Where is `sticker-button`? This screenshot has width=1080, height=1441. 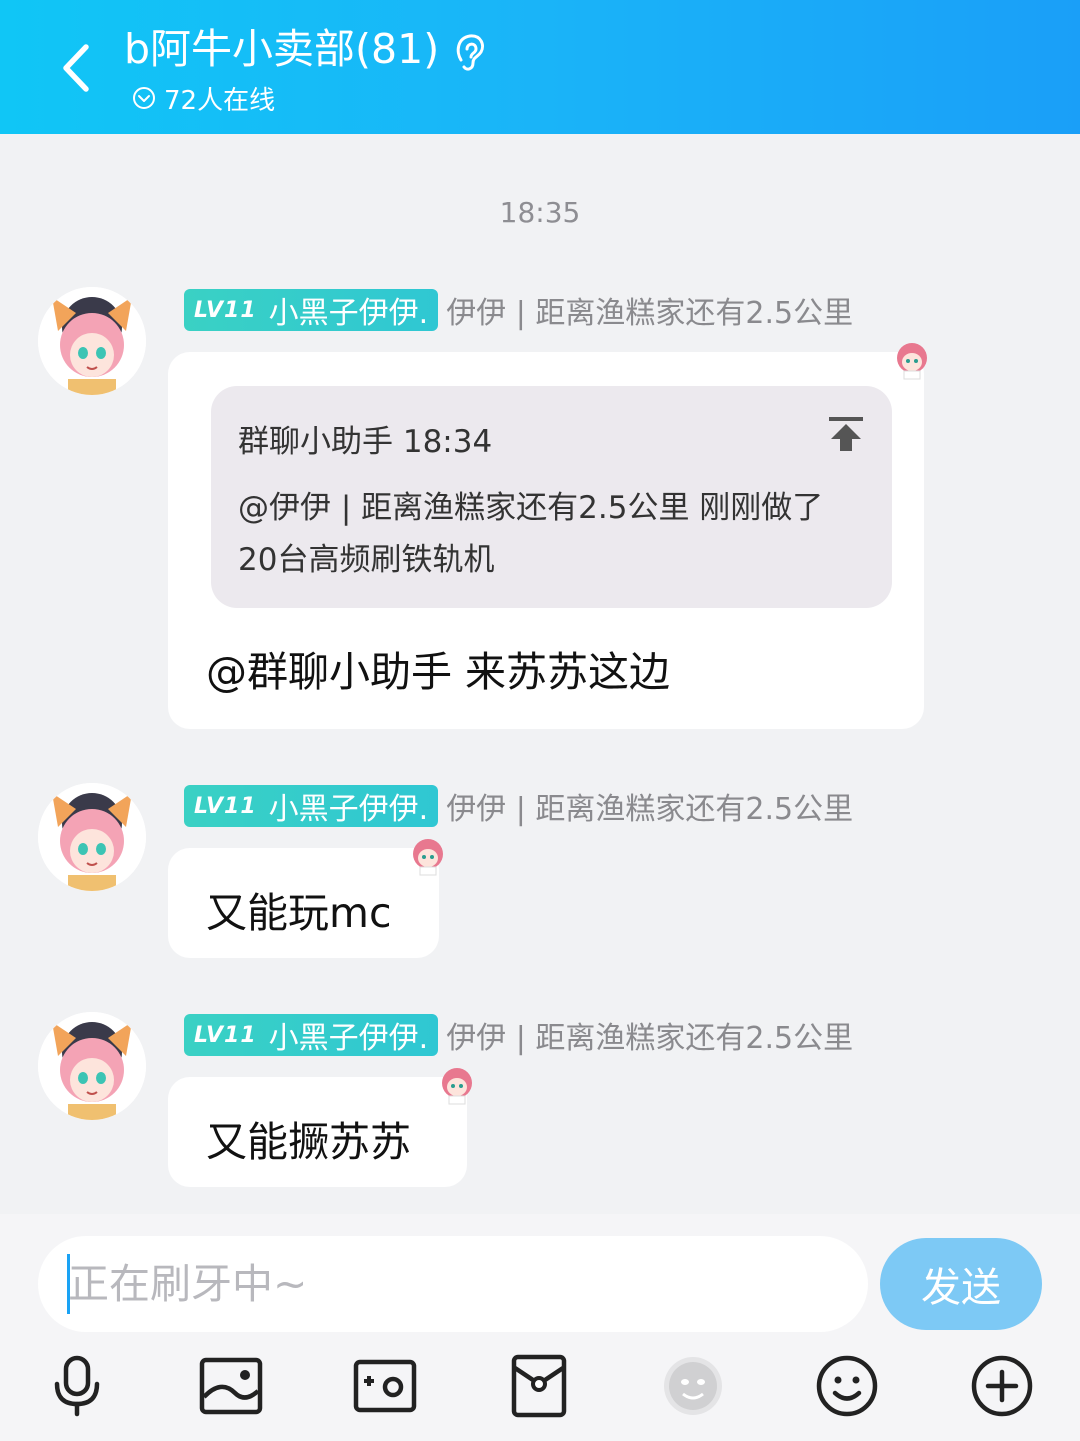
sticker-button is located at coordinates (693, 1386).